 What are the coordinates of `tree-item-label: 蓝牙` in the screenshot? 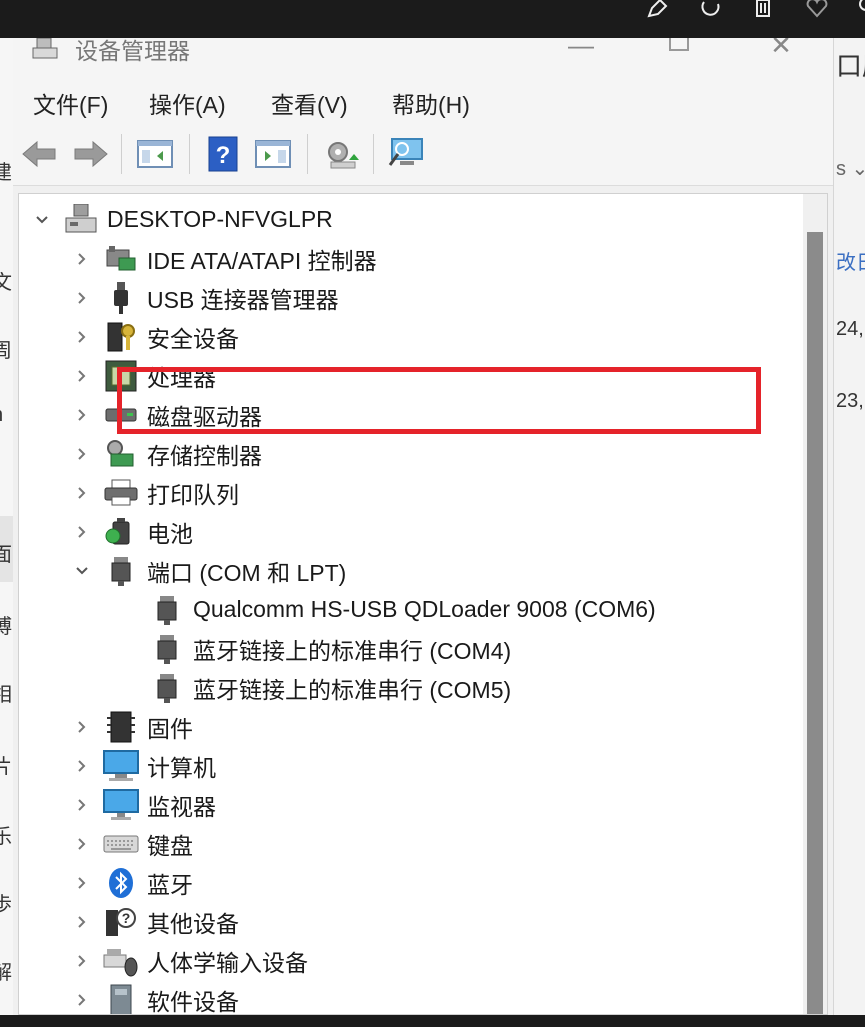 It's located at (170, 884).